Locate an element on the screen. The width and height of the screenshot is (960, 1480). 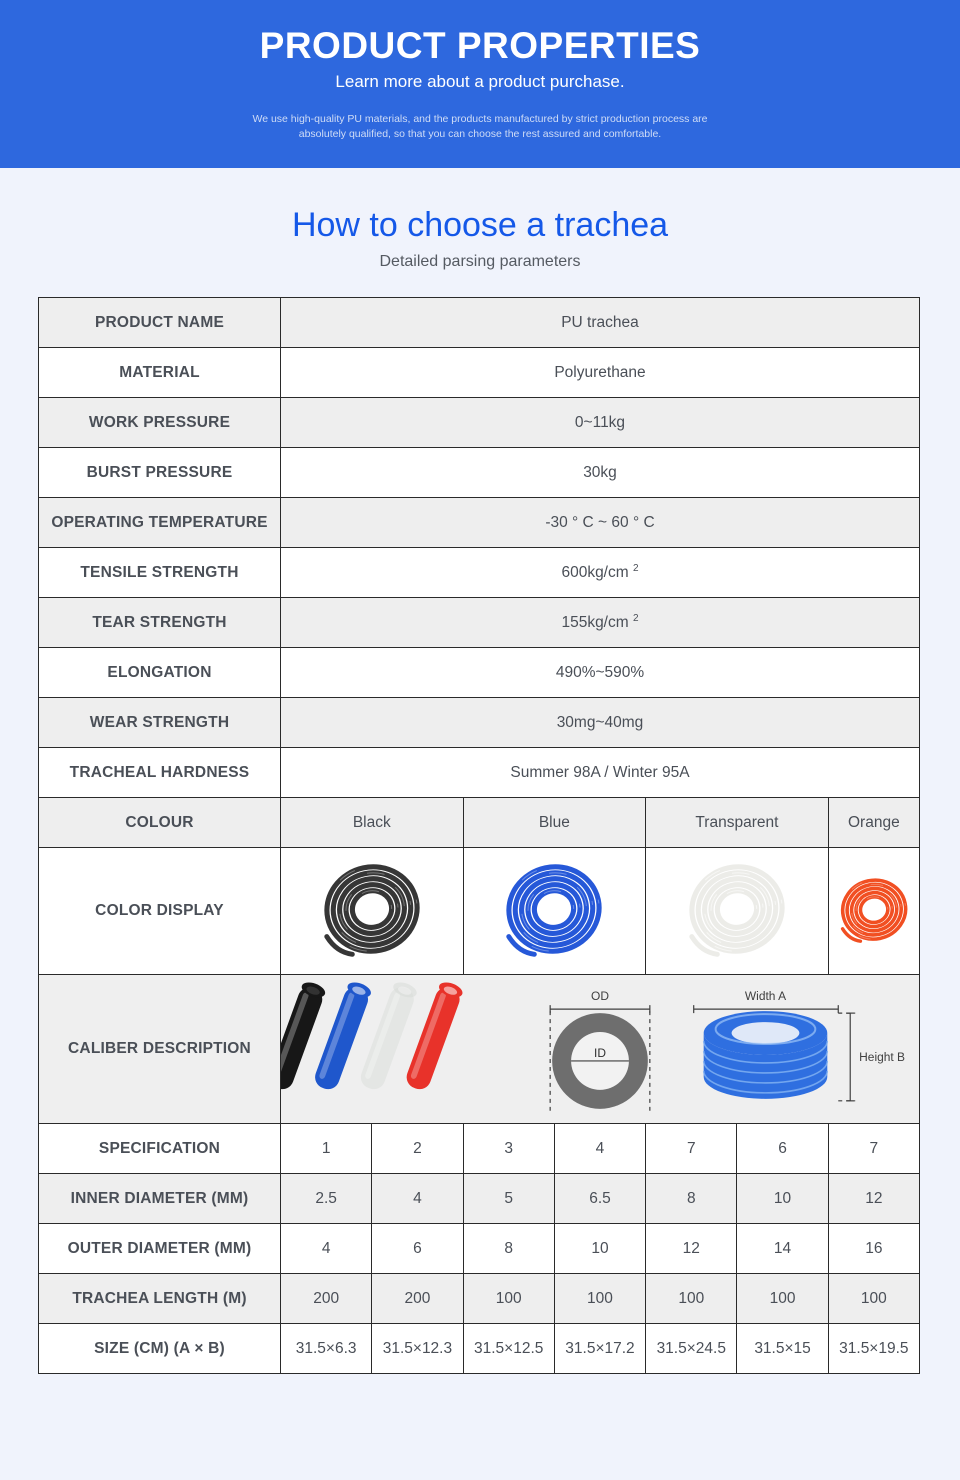
table-row: OPERATING TEMPERATURE -30 ° C ~ 60 ° C is located at coordinates (479, 523).